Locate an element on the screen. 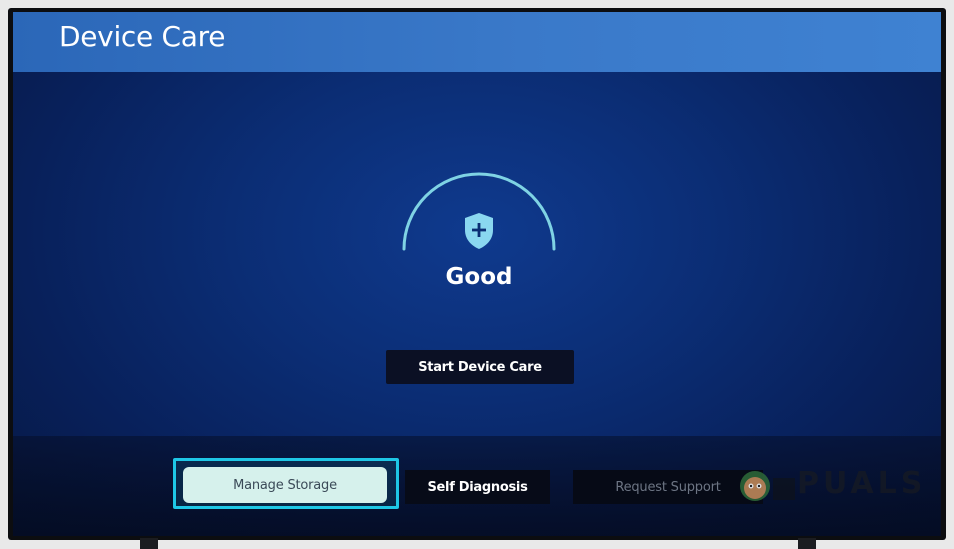  tv-stand-right is located at coordinates (807, 543).